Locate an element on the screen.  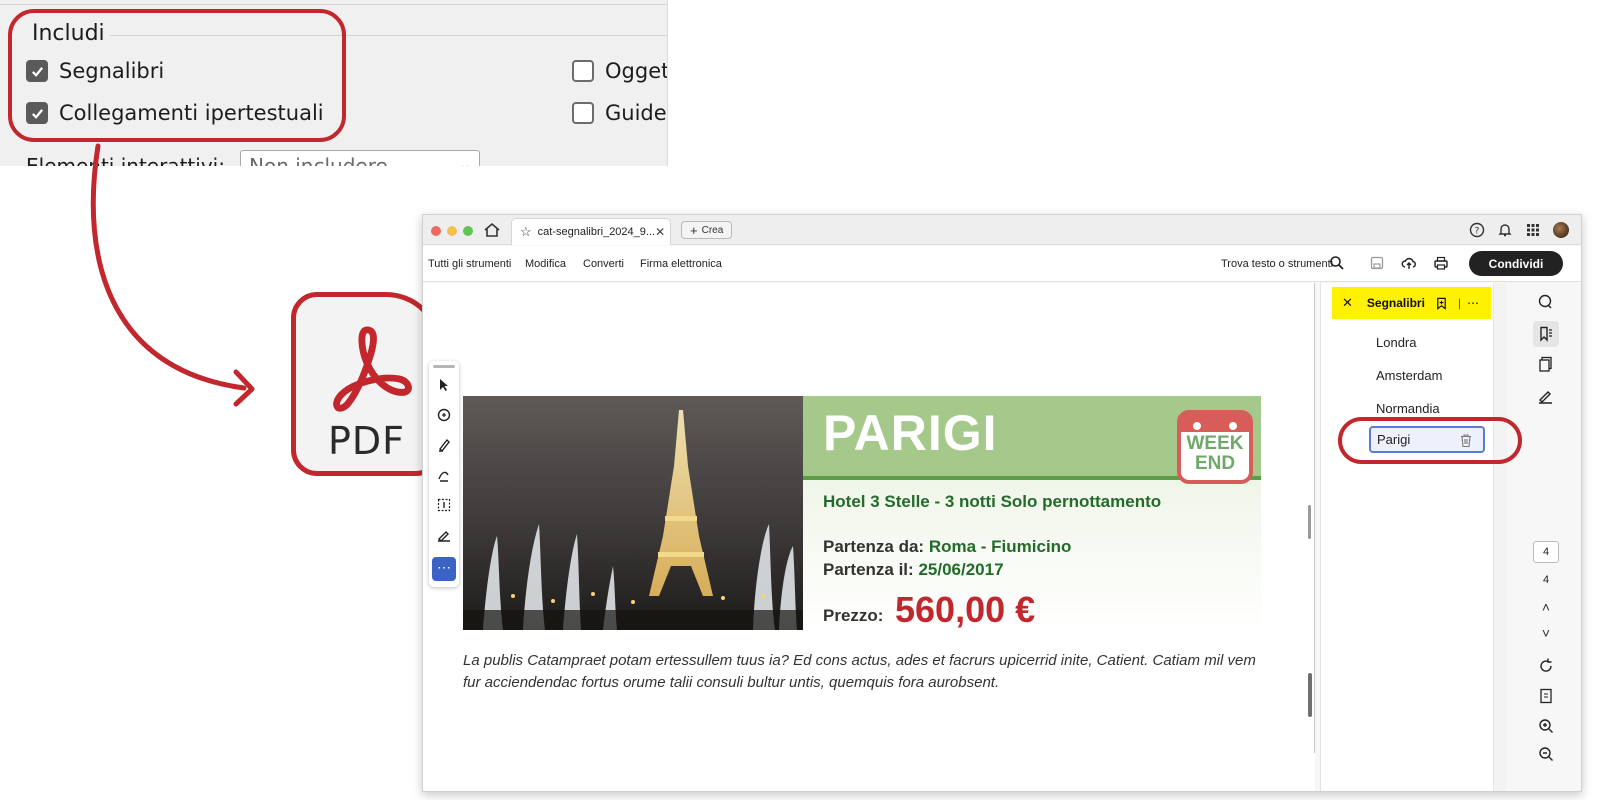
calendar-top-bar is located at coordinates (1215, 423).